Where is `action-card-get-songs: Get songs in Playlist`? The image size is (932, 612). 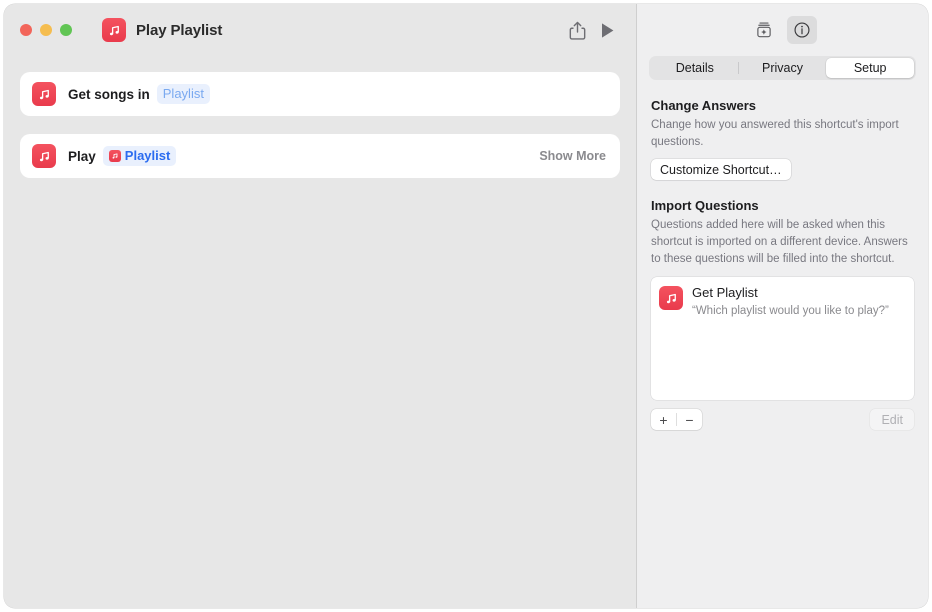 action-card-get-songs: Get songs in Playlist is located at coordinates (320, 94).